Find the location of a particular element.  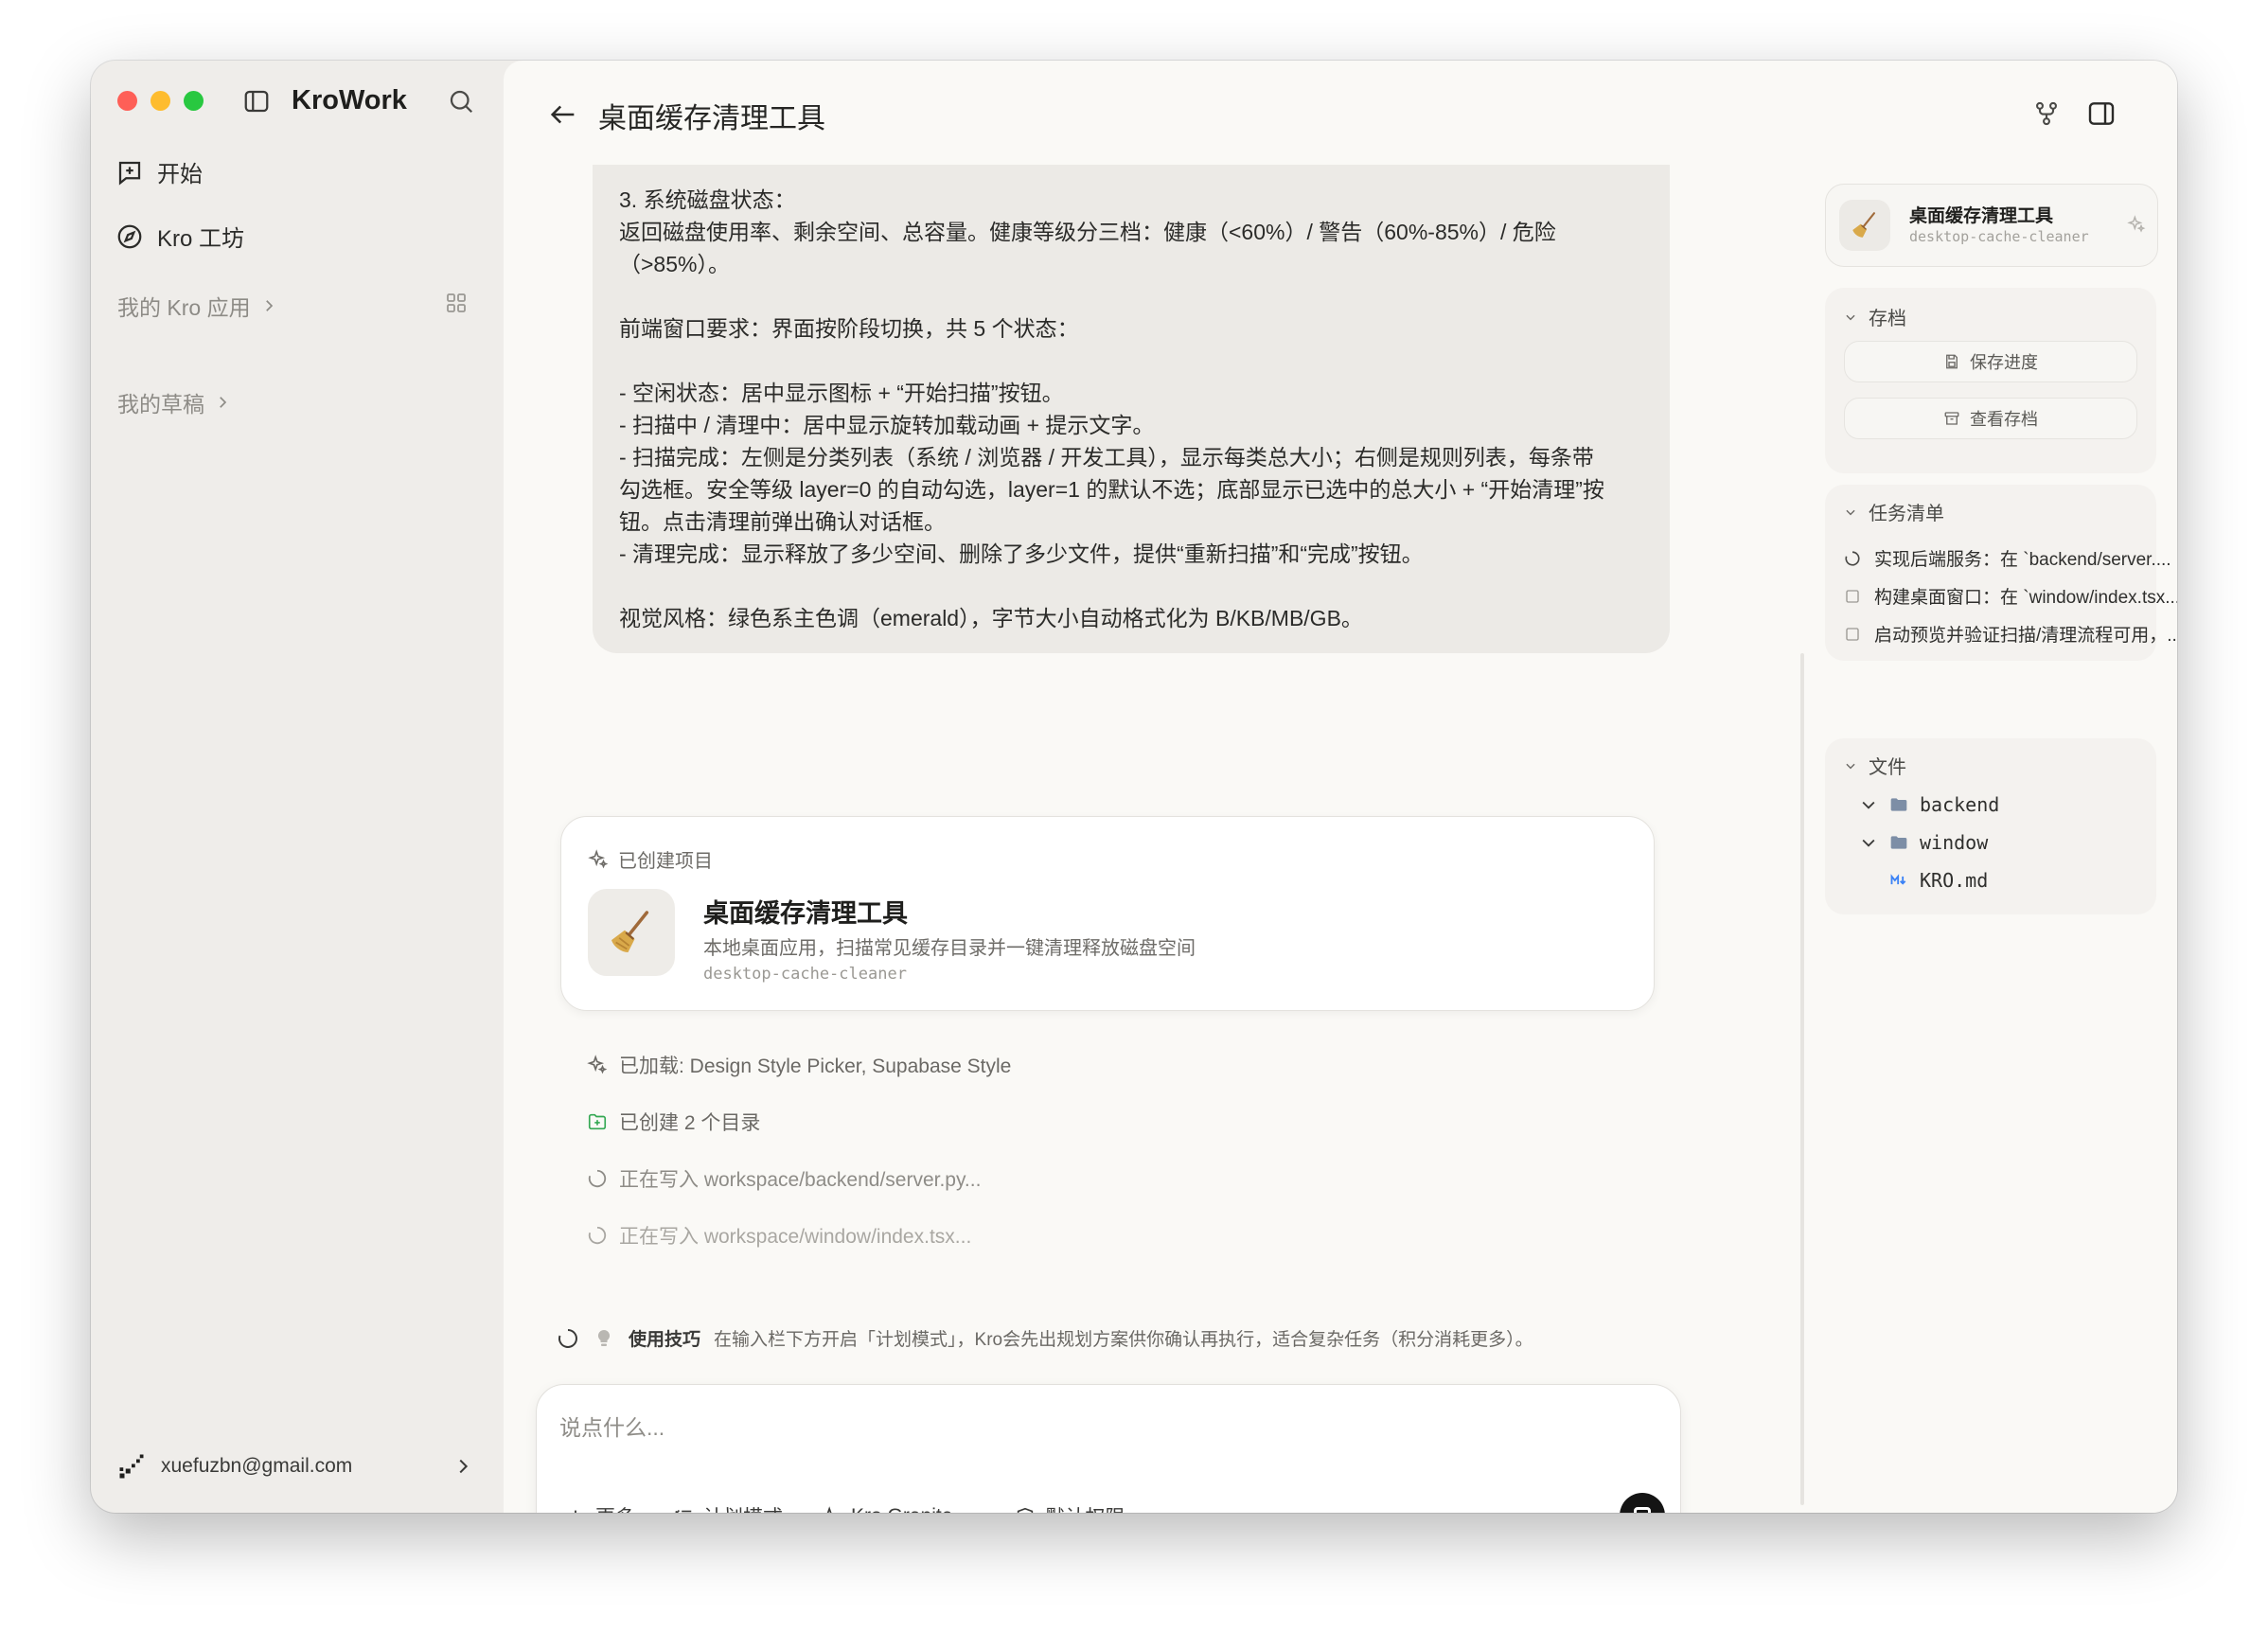

new-chat-icon is located at coordinates (129, 173).